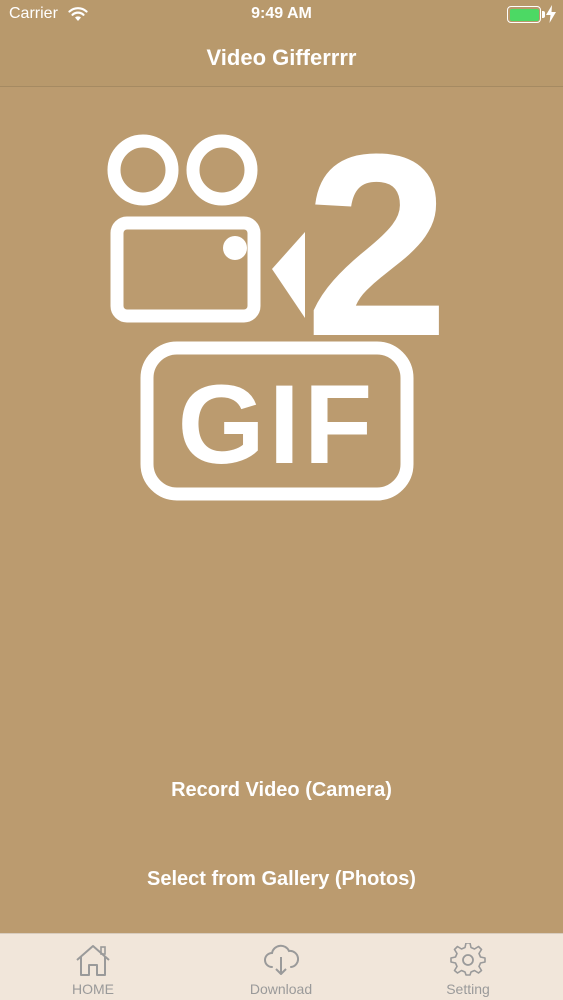 Image resolution: width=563 pixels, height=1000 pixels. I want to click on gif-badge-text: GIF, so click(277, 424).